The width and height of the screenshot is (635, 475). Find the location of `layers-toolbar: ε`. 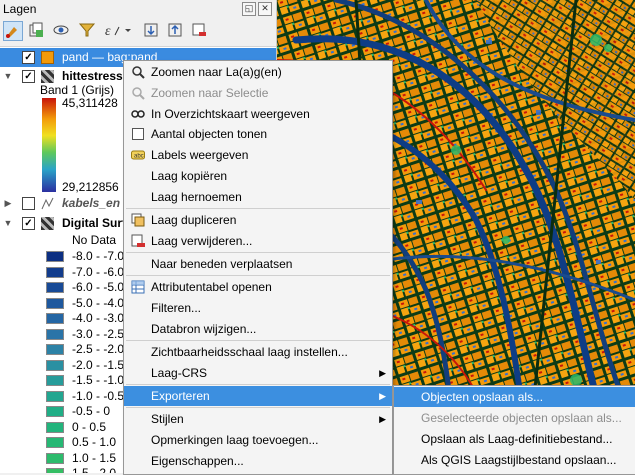

layers-toolbar: ε is located at coordinates (138, 32).